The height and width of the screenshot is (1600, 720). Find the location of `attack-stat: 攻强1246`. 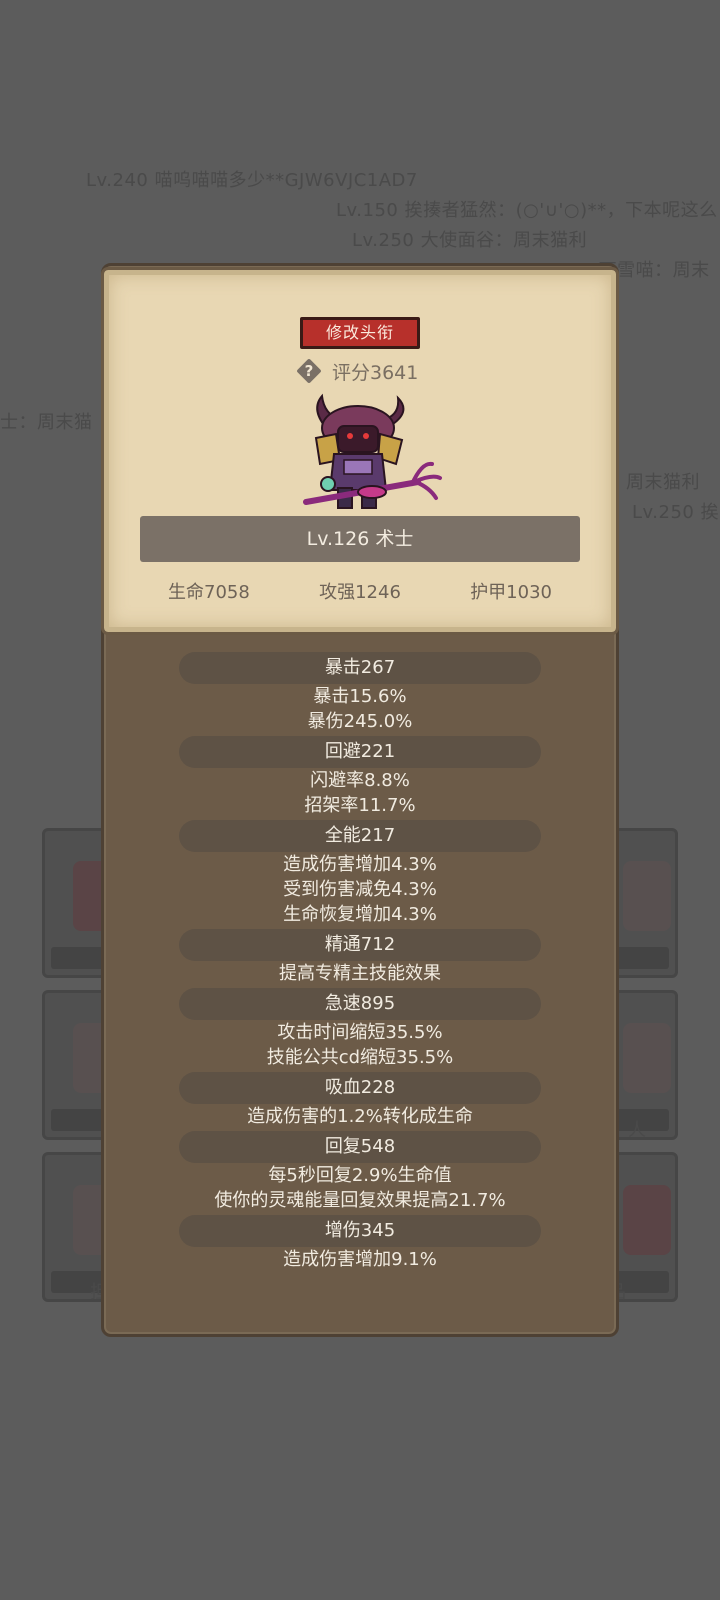

attack-stat: 攻强1246 is located at coordinates (360, 592).